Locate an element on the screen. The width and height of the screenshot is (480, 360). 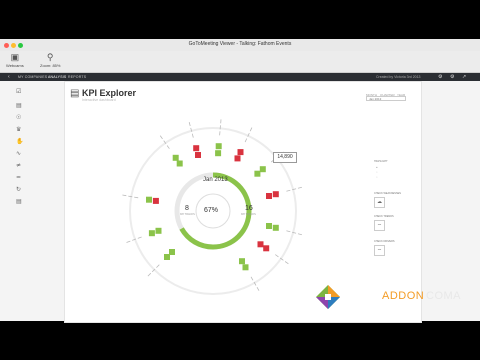
highlight-label: HIGHLIGHT is located at coordinates (381, 161).